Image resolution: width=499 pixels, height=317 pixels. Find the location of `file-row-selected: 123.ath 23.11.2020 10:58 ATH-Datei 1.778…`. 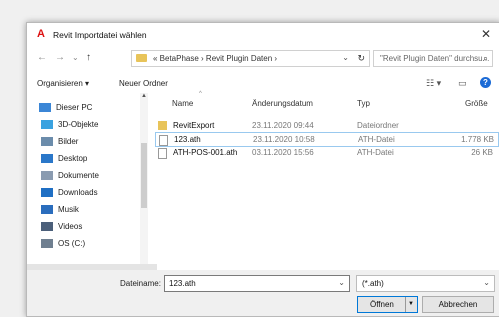

file-row-selected: 123.ath 23.11.2020 10:58 ATH-Datei 1.778… is located at coordinates (327, 139).